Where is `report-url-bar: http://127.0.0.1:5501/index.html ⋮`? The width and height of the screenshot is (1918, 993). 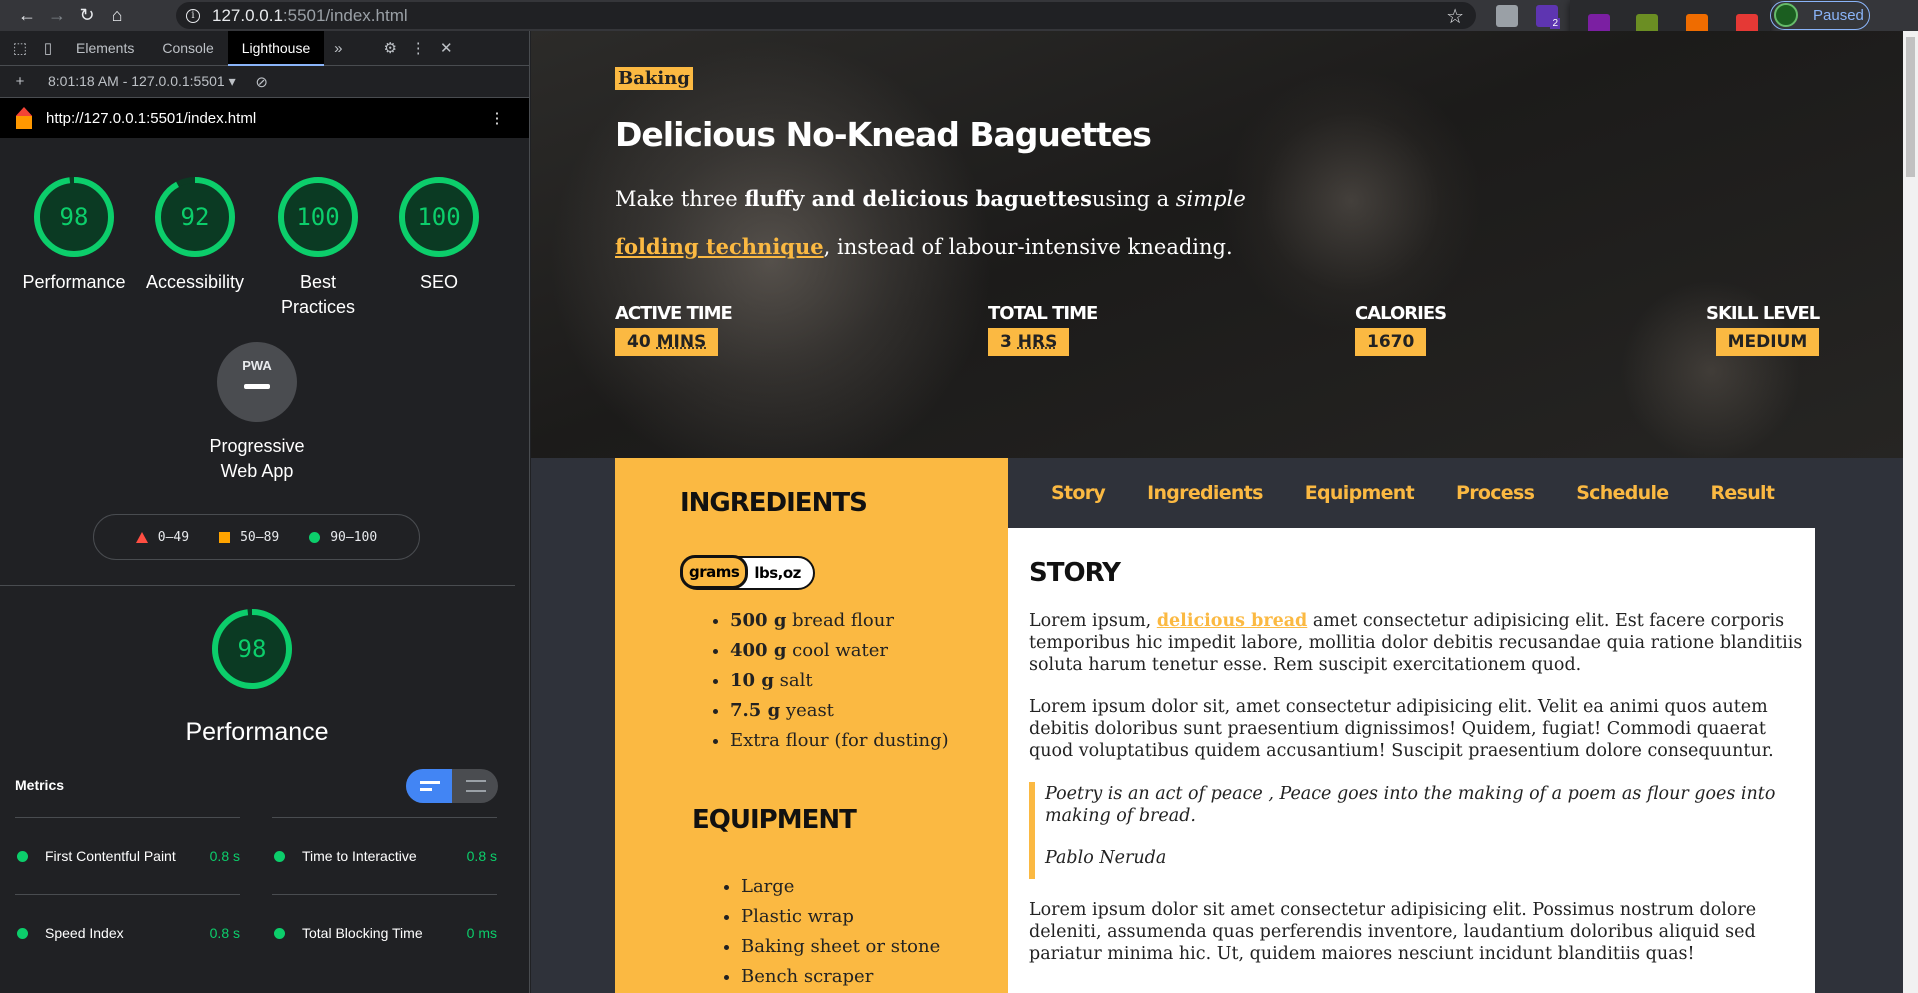 report-url-bar: http://127.0.0.1:5501/index.html ⋮ is located at coordinates (264, 118).